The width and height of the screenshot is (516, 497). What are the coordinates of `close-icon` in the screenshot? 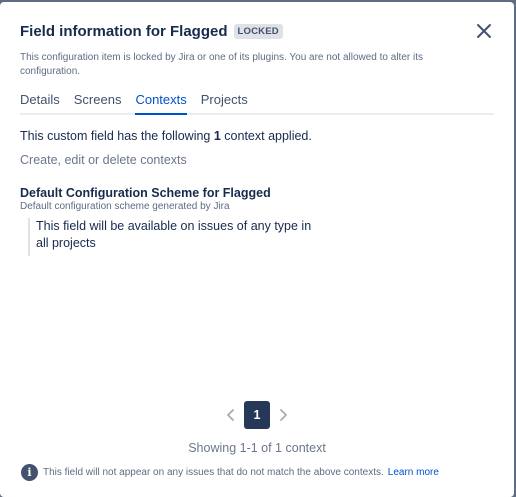 It's located at (484, 31).